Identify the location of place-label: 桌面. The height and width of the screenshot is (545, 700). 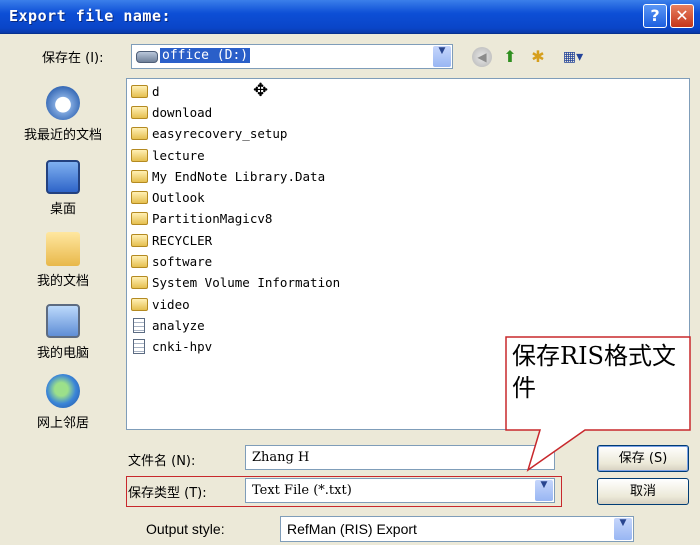
(62, 209).